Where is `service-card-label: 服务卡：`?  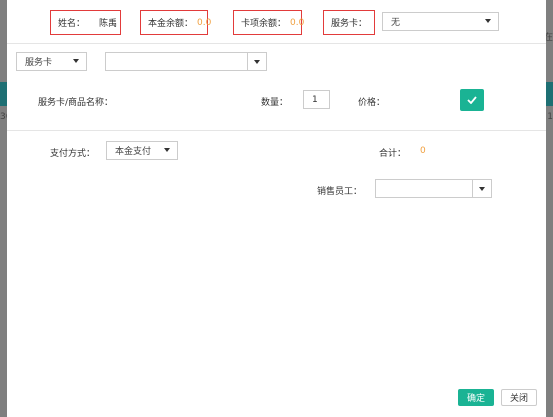 service-card-label: 服务卡： is located at coordinates (349, 24).